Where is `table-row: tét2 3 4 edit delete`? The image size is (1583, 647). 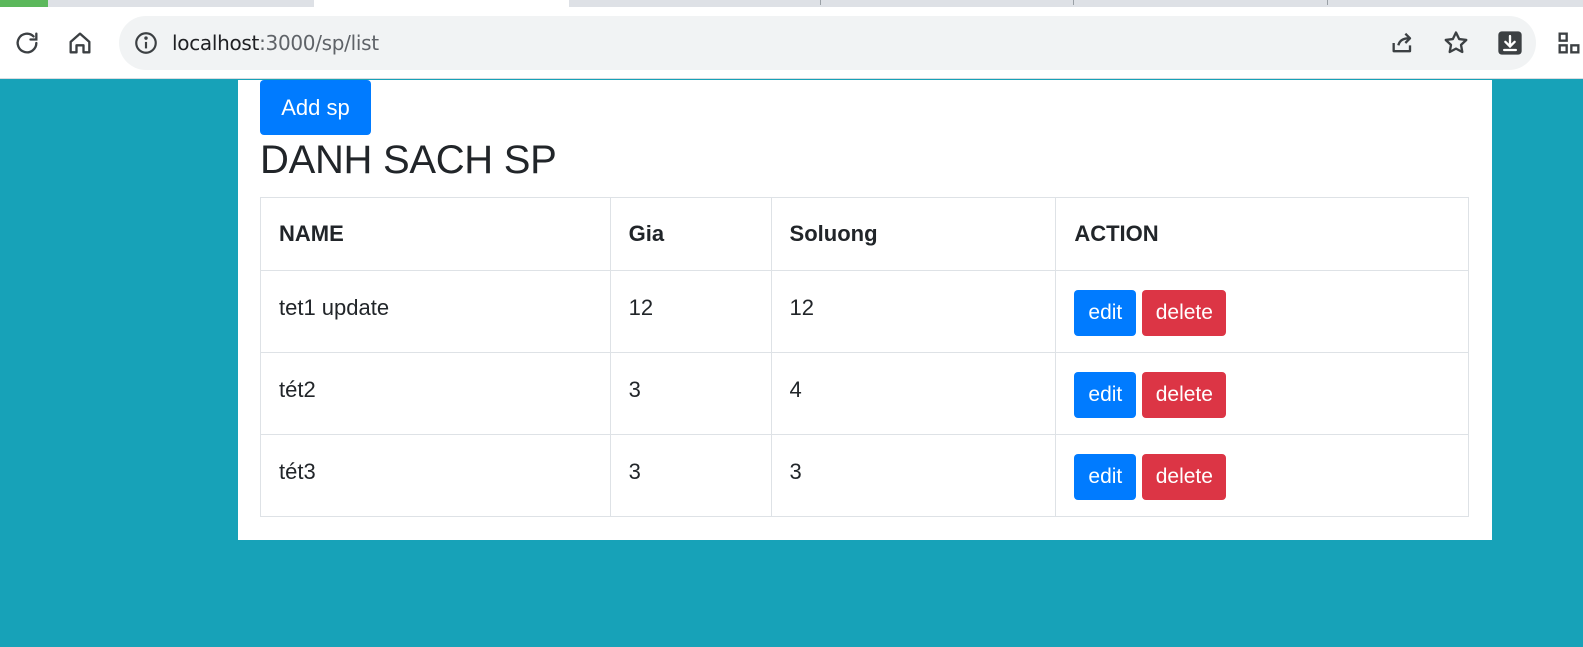
table-row: tét2 3 4 edit delete is located at coordinates (864, 393).